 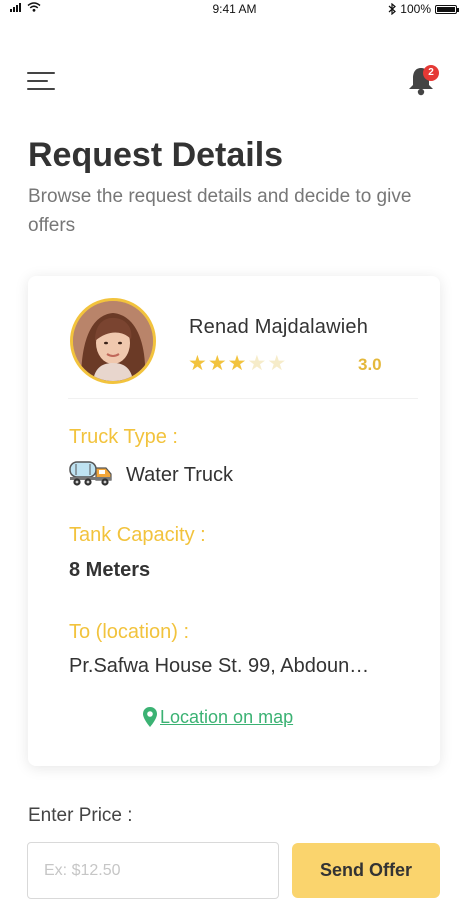 I want to click on notification-badge: 2, so click(x=431, y=73).